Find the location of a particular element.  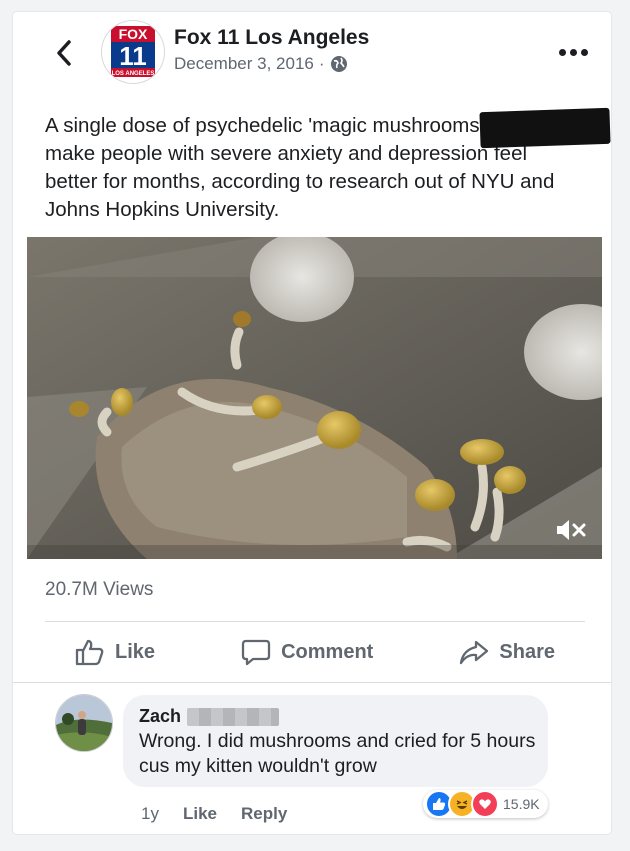

back-arrow-icon is located at coordinates (64, 53).